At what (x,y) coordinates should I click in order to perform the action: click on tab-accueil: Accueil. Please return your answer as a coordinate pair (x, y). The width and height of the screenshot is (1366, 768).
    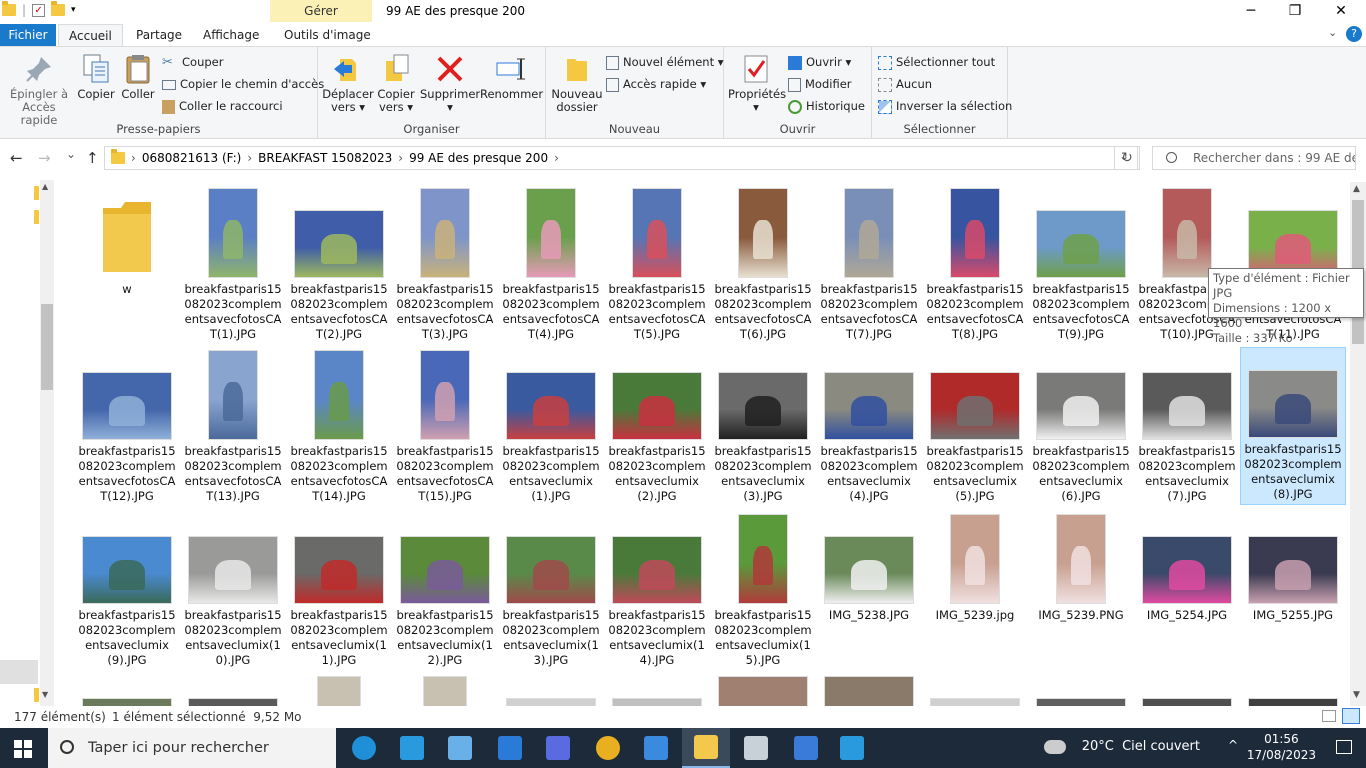
    Looking at the image, I should click on (90, 35).